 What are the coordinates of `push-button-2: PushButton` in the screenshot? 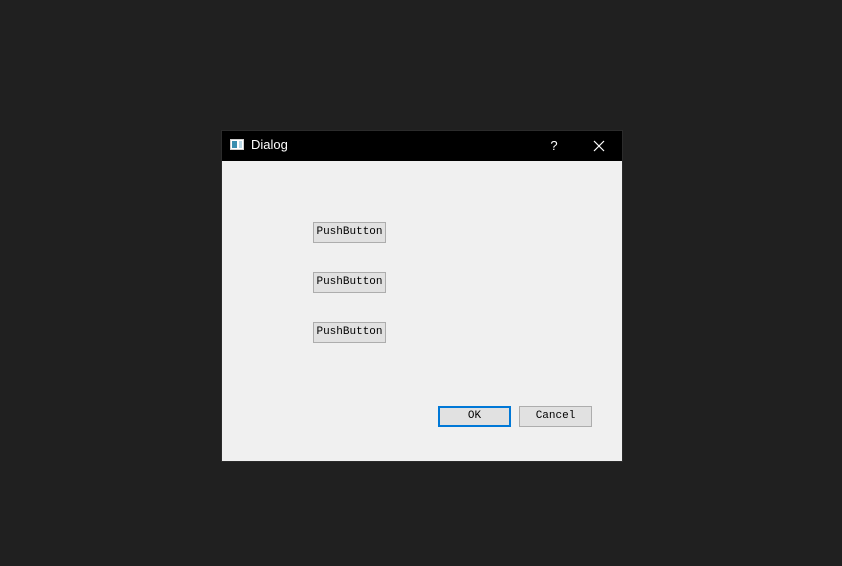 It's located at (349, 282).